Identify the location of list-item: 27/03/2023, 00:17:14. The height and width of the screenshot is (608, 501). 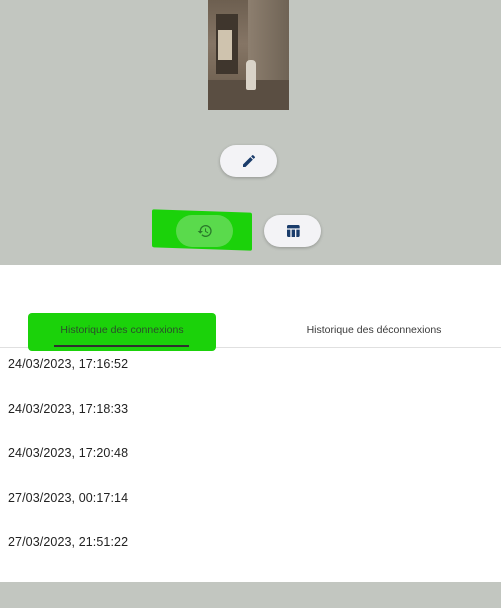
(68, 497).